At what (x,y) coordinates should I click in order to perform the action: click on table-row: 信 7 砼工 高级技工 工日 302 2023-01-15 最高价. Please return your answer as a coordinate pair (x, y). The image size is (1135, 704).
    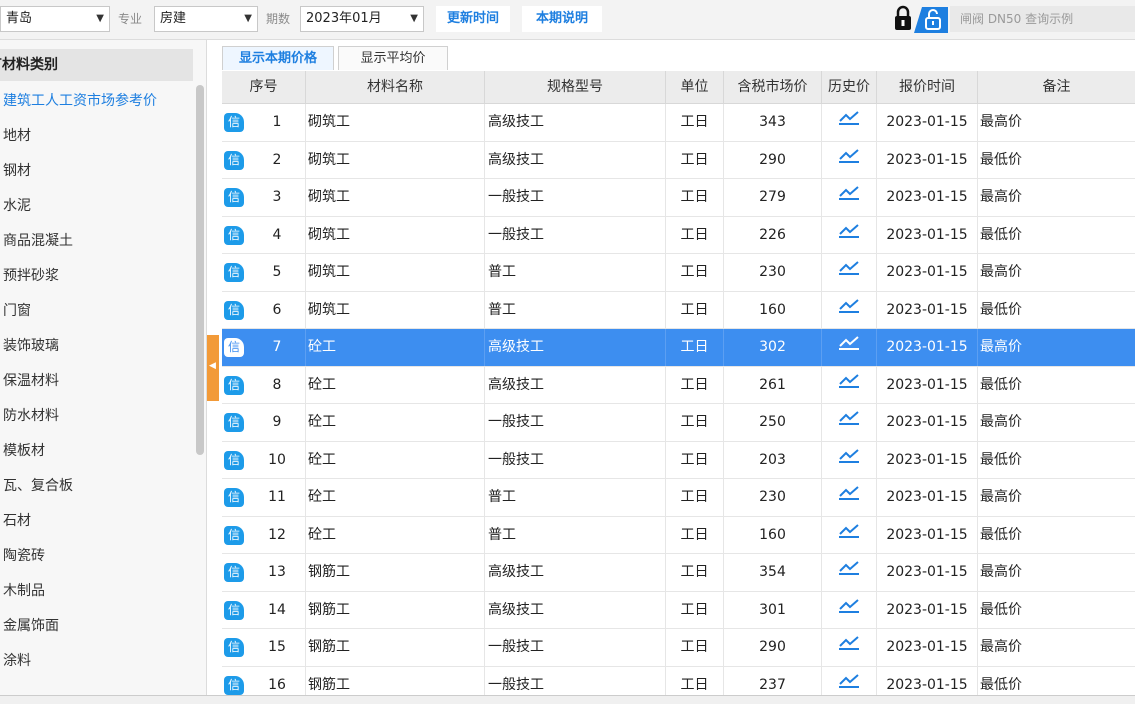
    Looking at the image, I should click on (678, 348).